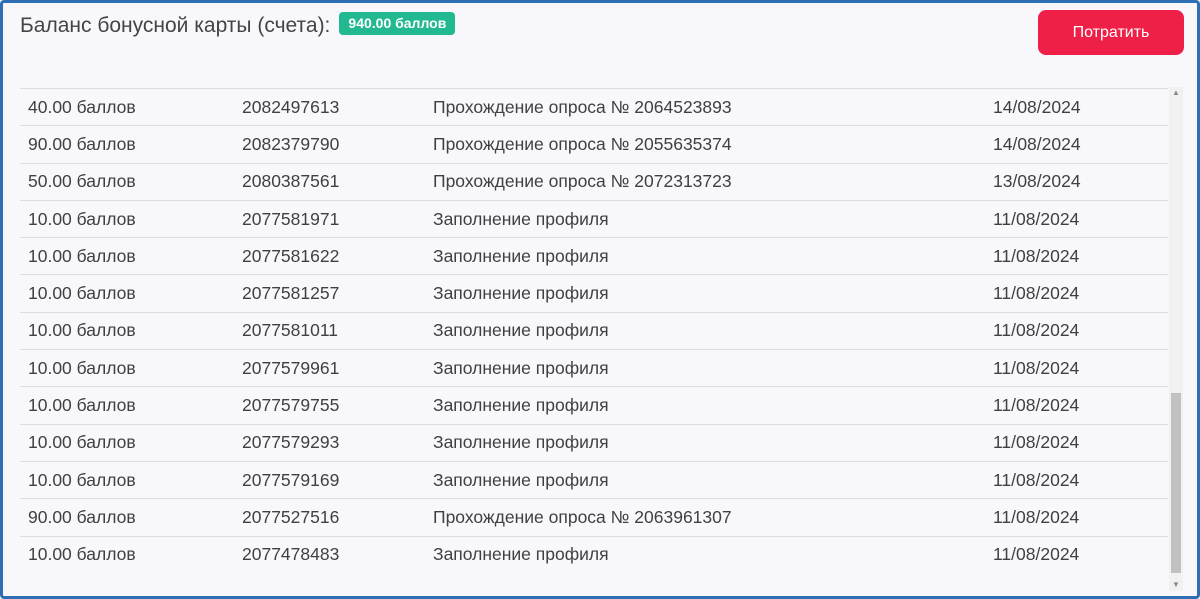 The image size is (1200, 599). What do you see at coordinates (397, 23) in the screenshot?
I see `balance-badge: 940.00 баллов` at bounding box center [397, 23].